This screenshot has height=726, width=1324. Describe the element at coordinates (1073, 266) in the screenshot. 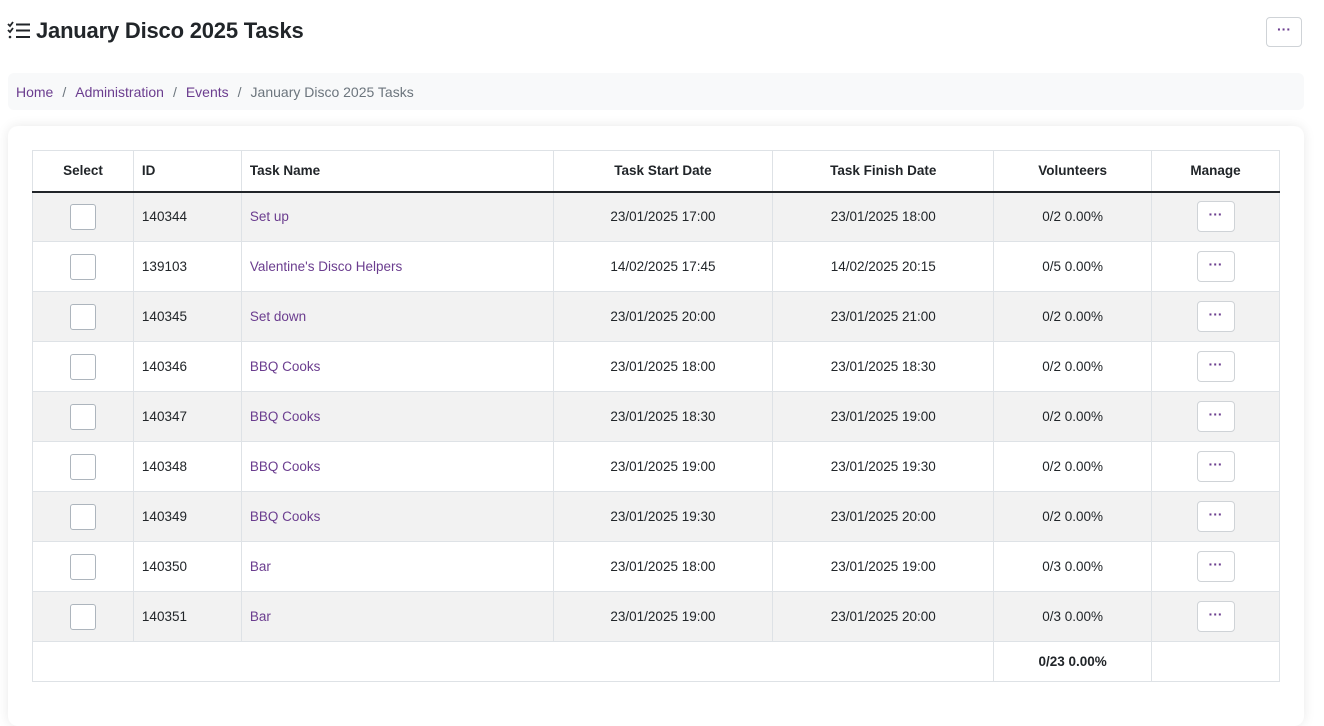

I see `task-volunteers: 0/5 0.00%` at that location.